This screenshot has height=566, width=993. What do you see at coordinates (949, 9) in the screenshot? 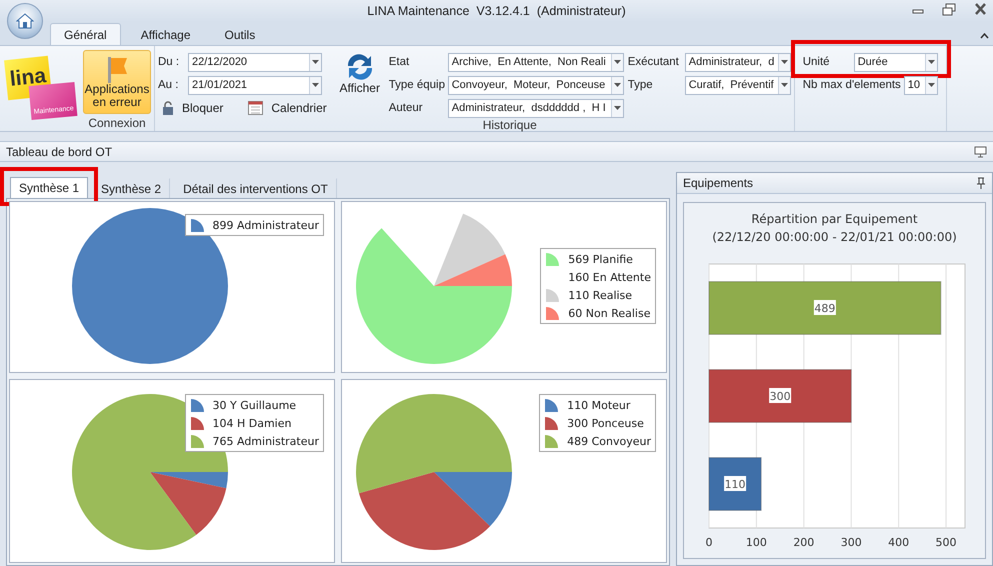
I see `restore-icon` at bounding box center [949, 9].